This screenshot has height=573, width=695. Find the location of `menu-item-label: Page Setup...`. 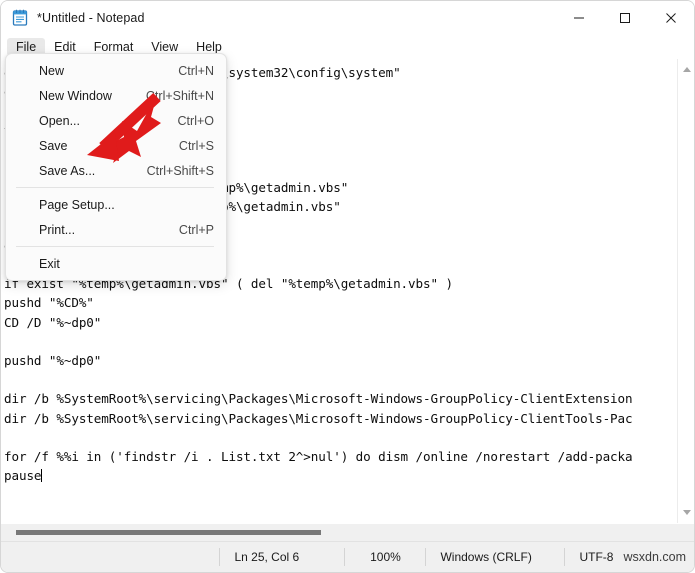

menu-item-label: Page Setup... is located at coordinates (77, 204).